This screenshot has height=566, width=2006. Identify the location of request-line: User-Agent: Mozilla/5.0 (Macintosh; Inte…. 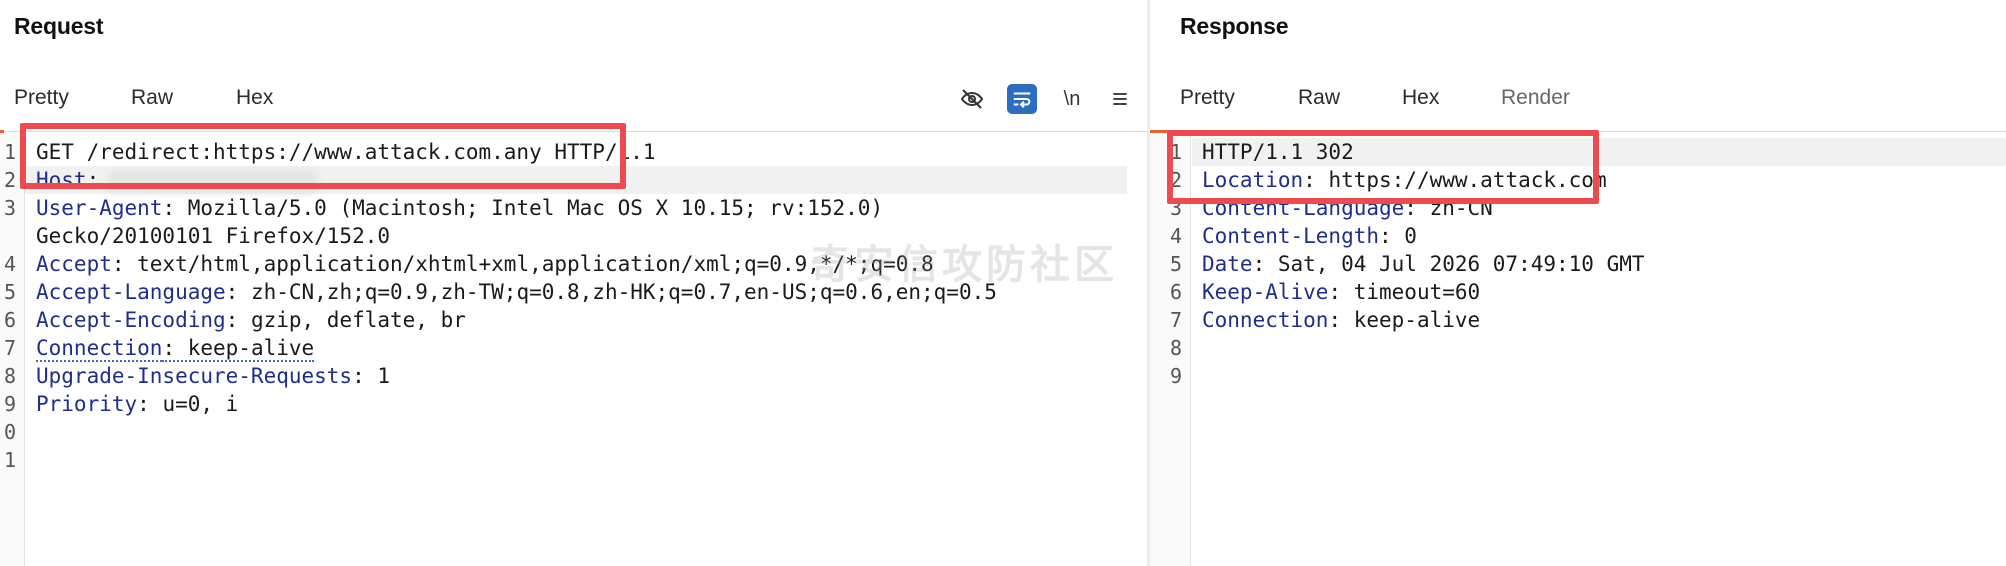
(460, 208).